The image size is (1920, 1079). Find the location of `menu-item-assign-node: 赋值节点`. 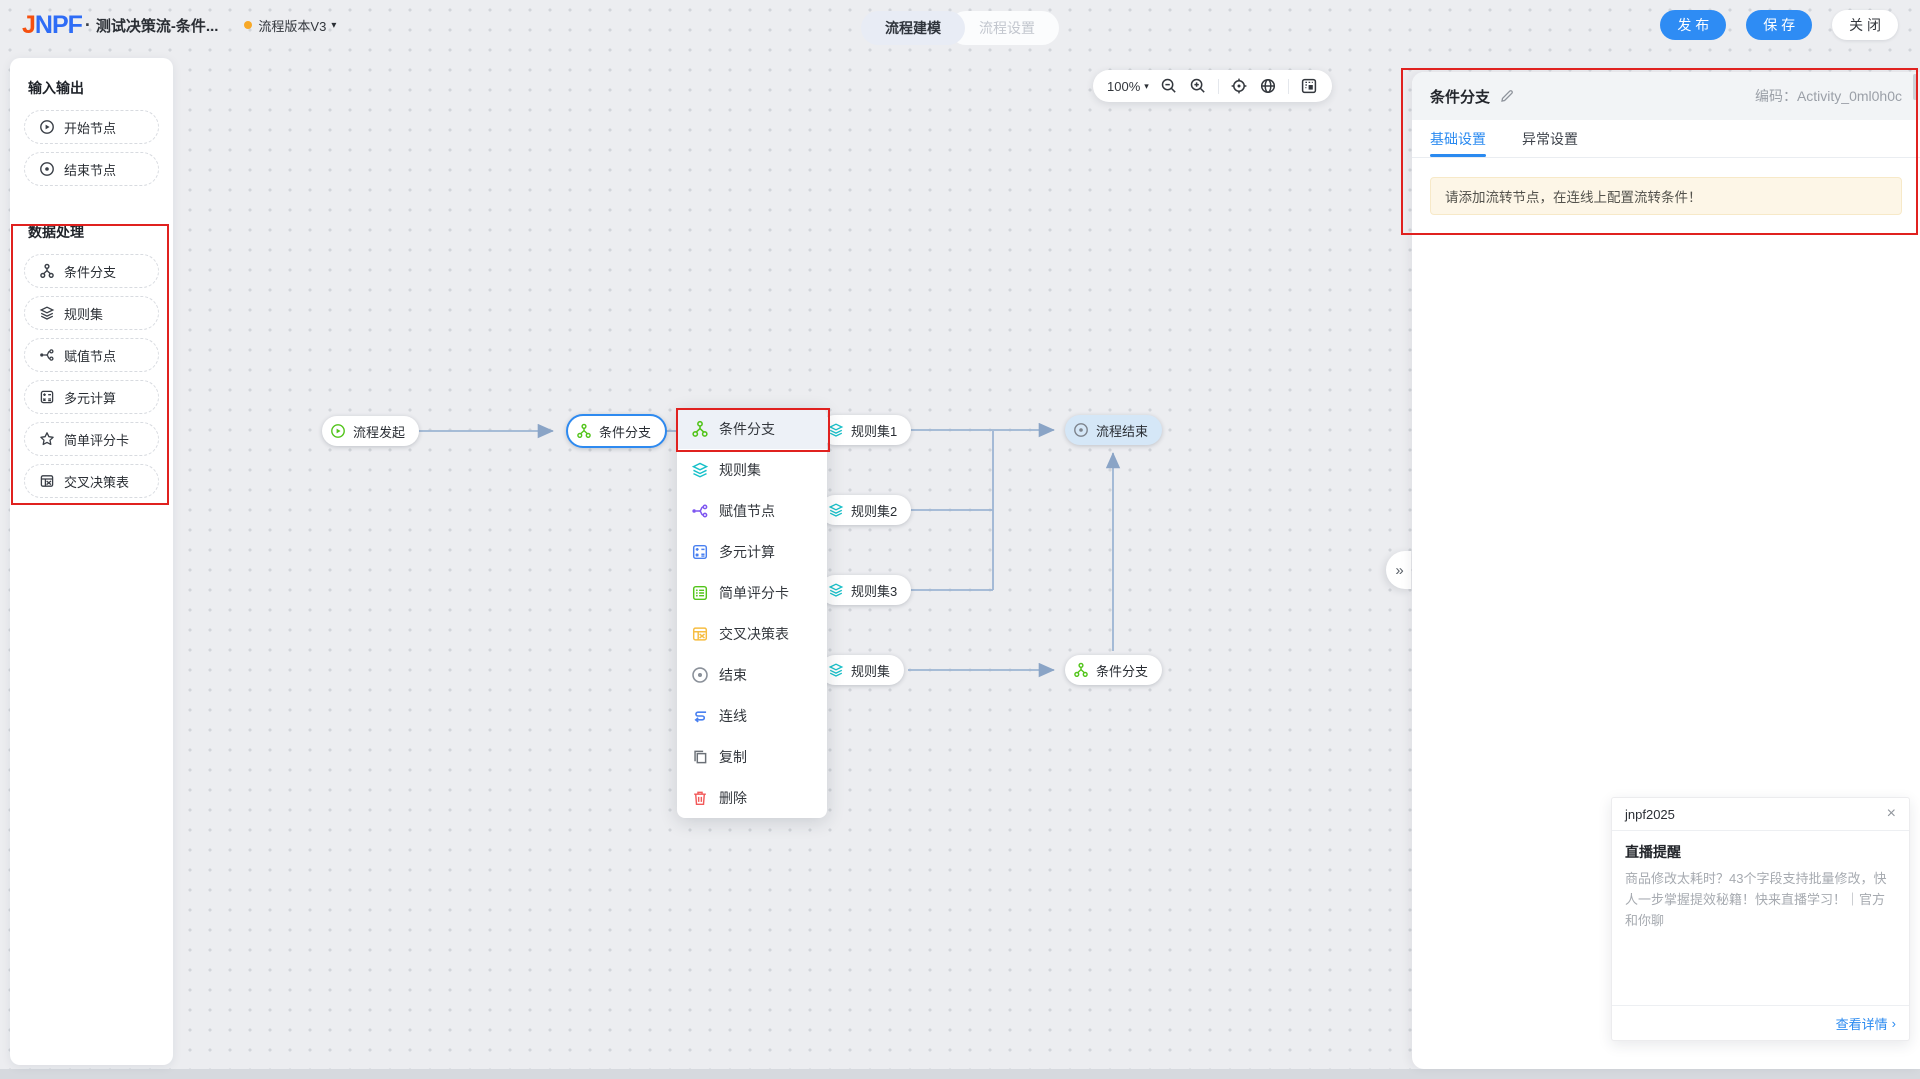

menu-item-assign-node: 赋值节点 is located at coordinates (752, 510).